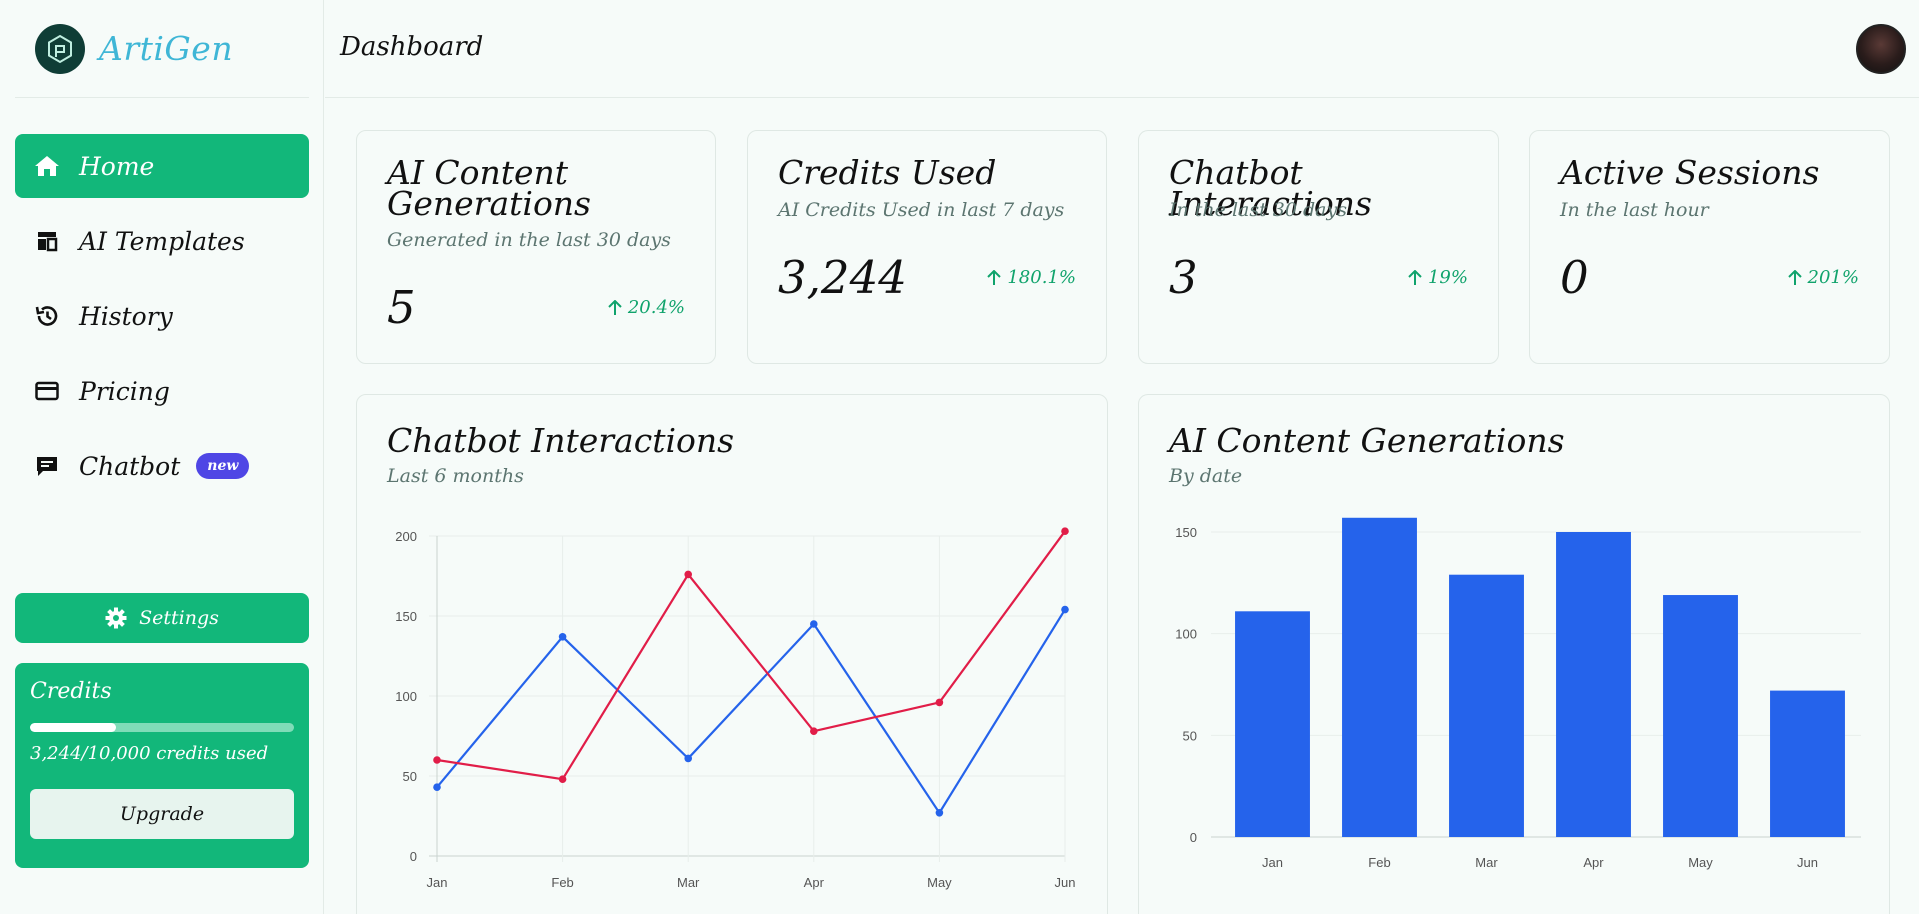 This screenshot has height=914, width=1919. What do you see at coordinates (1122, 49) in the screenshot?
I see `top-header: Dashboard` at bounding box center [1122, 49].